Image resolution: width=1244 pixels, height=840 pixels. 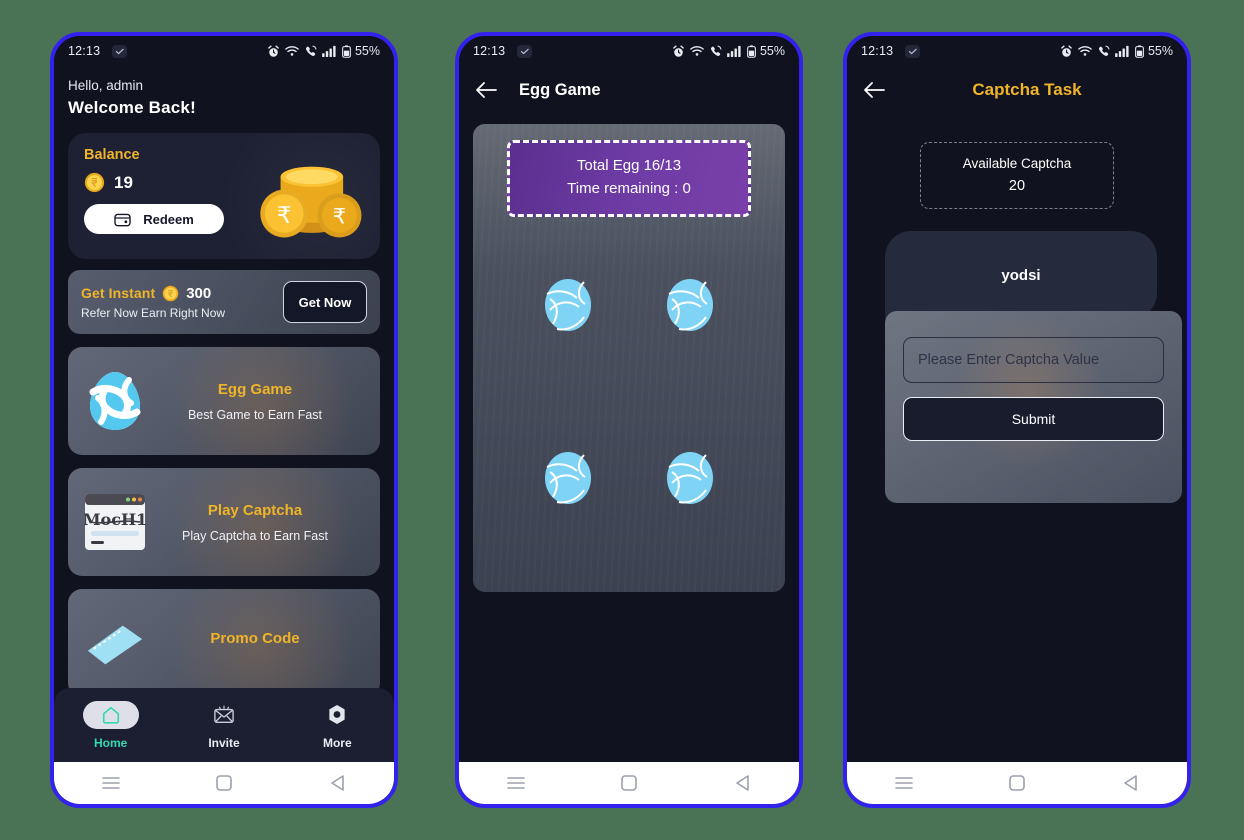 I want to click on svg-text: MocH1, so click(x=115, y=519).